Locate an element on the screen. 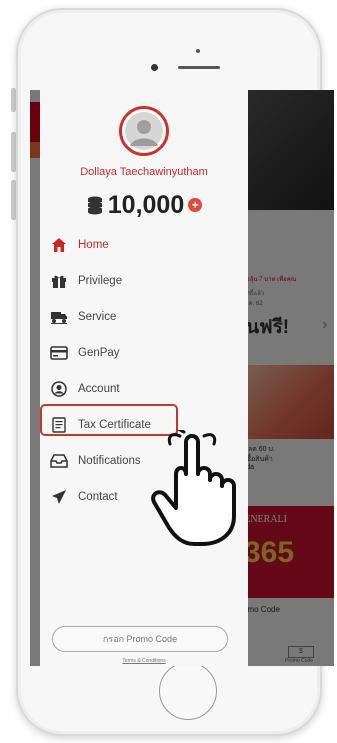 The width and height of the screenshot is (337, 743). points-value: 10,000 is located at coordinates (146, 204).